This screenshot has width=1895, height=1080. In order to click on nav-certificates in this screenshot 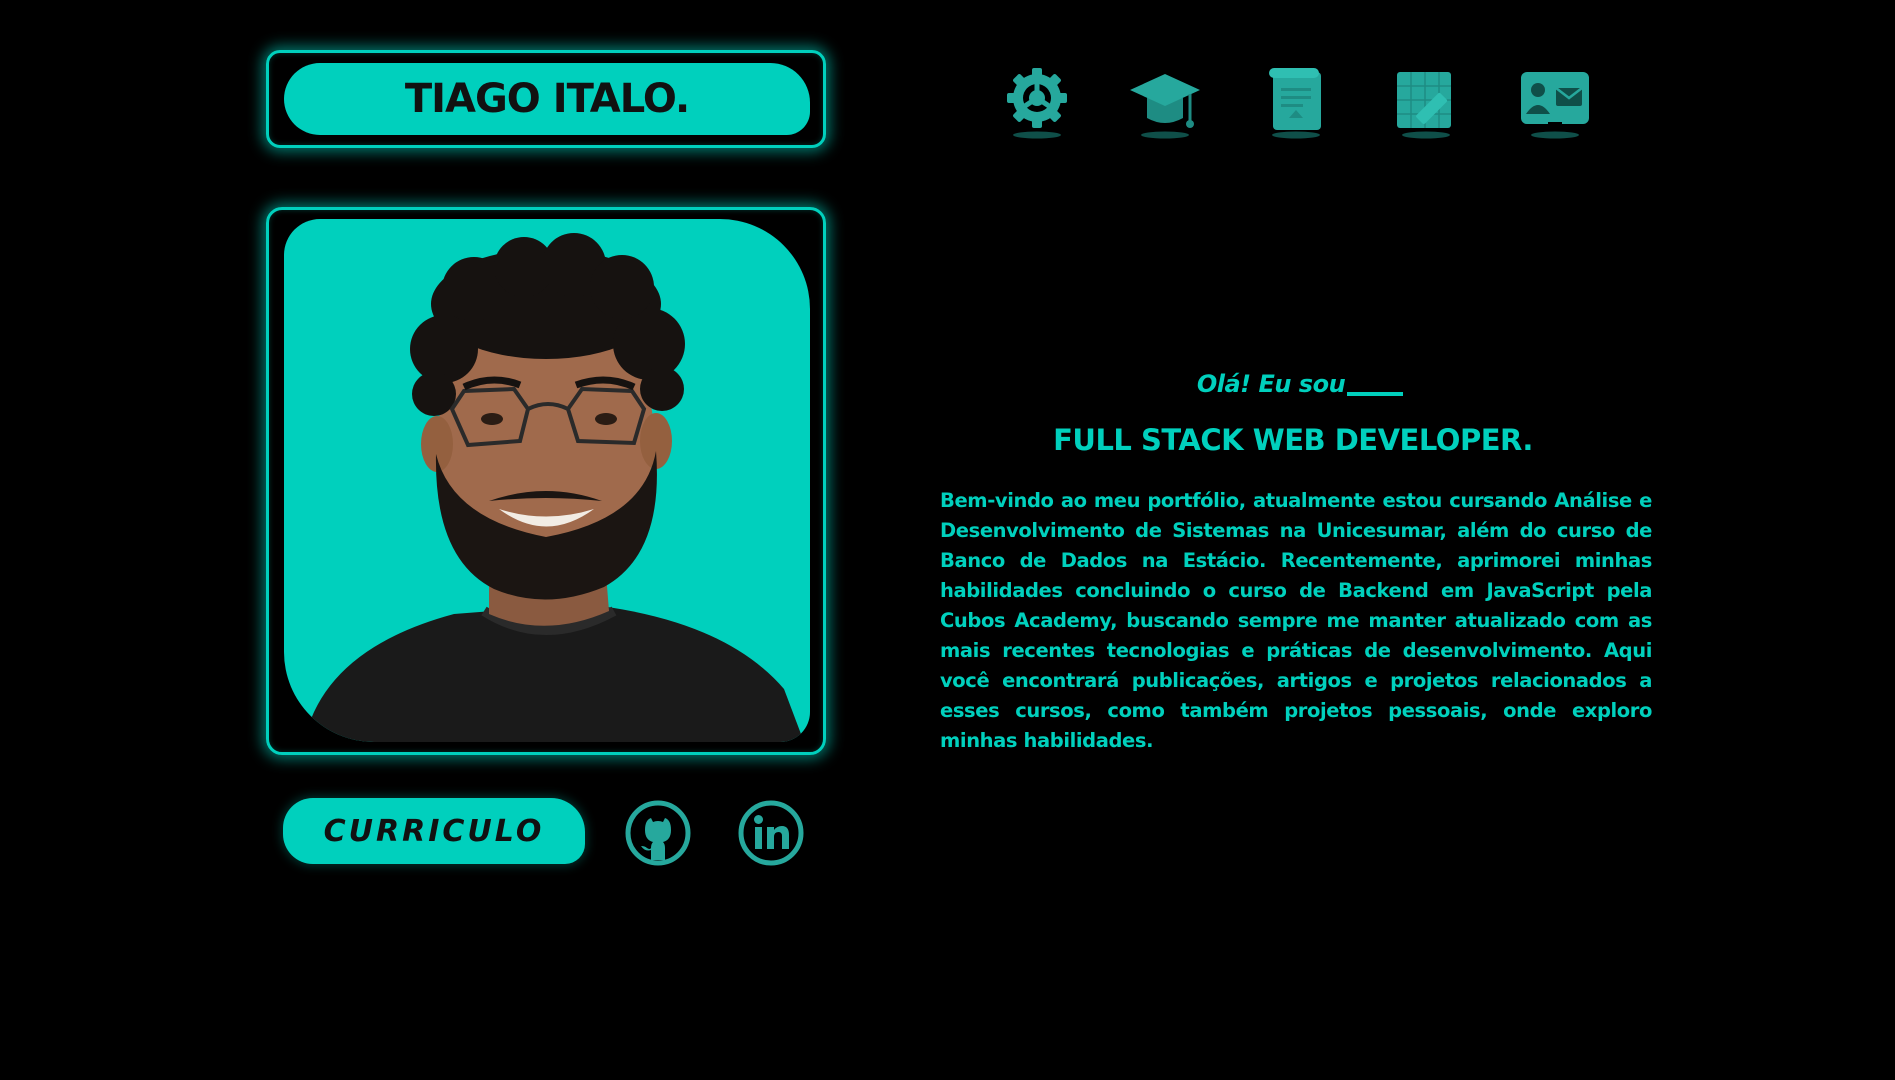, I will do `click(1296, 102)`.